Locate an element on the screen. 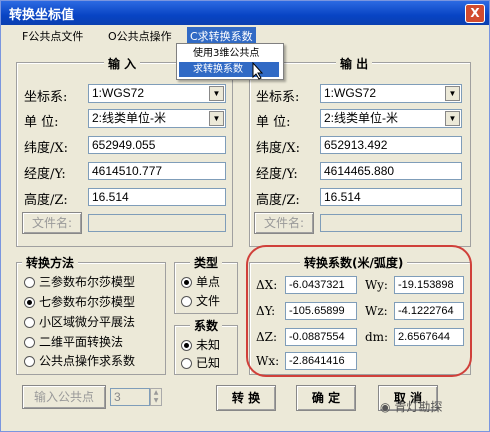 The image size is (490, 432). method-option: 七参数布尔莎模型 is located at coordinates (79, 301).